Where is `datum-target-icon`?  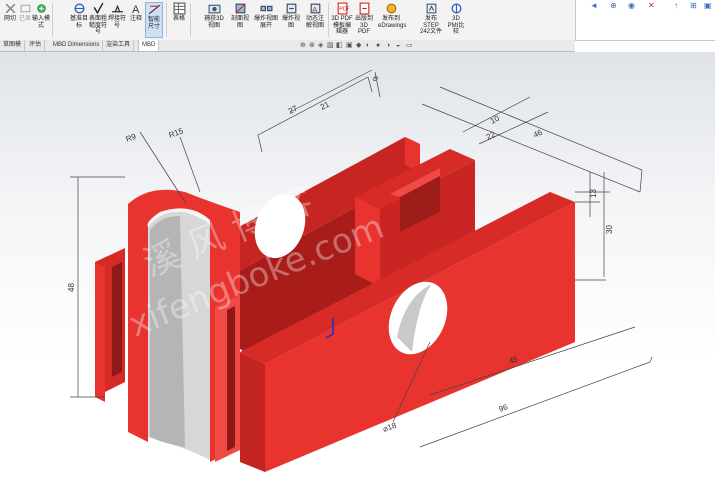 datum-target-icon is located at coordinates (79, 8).